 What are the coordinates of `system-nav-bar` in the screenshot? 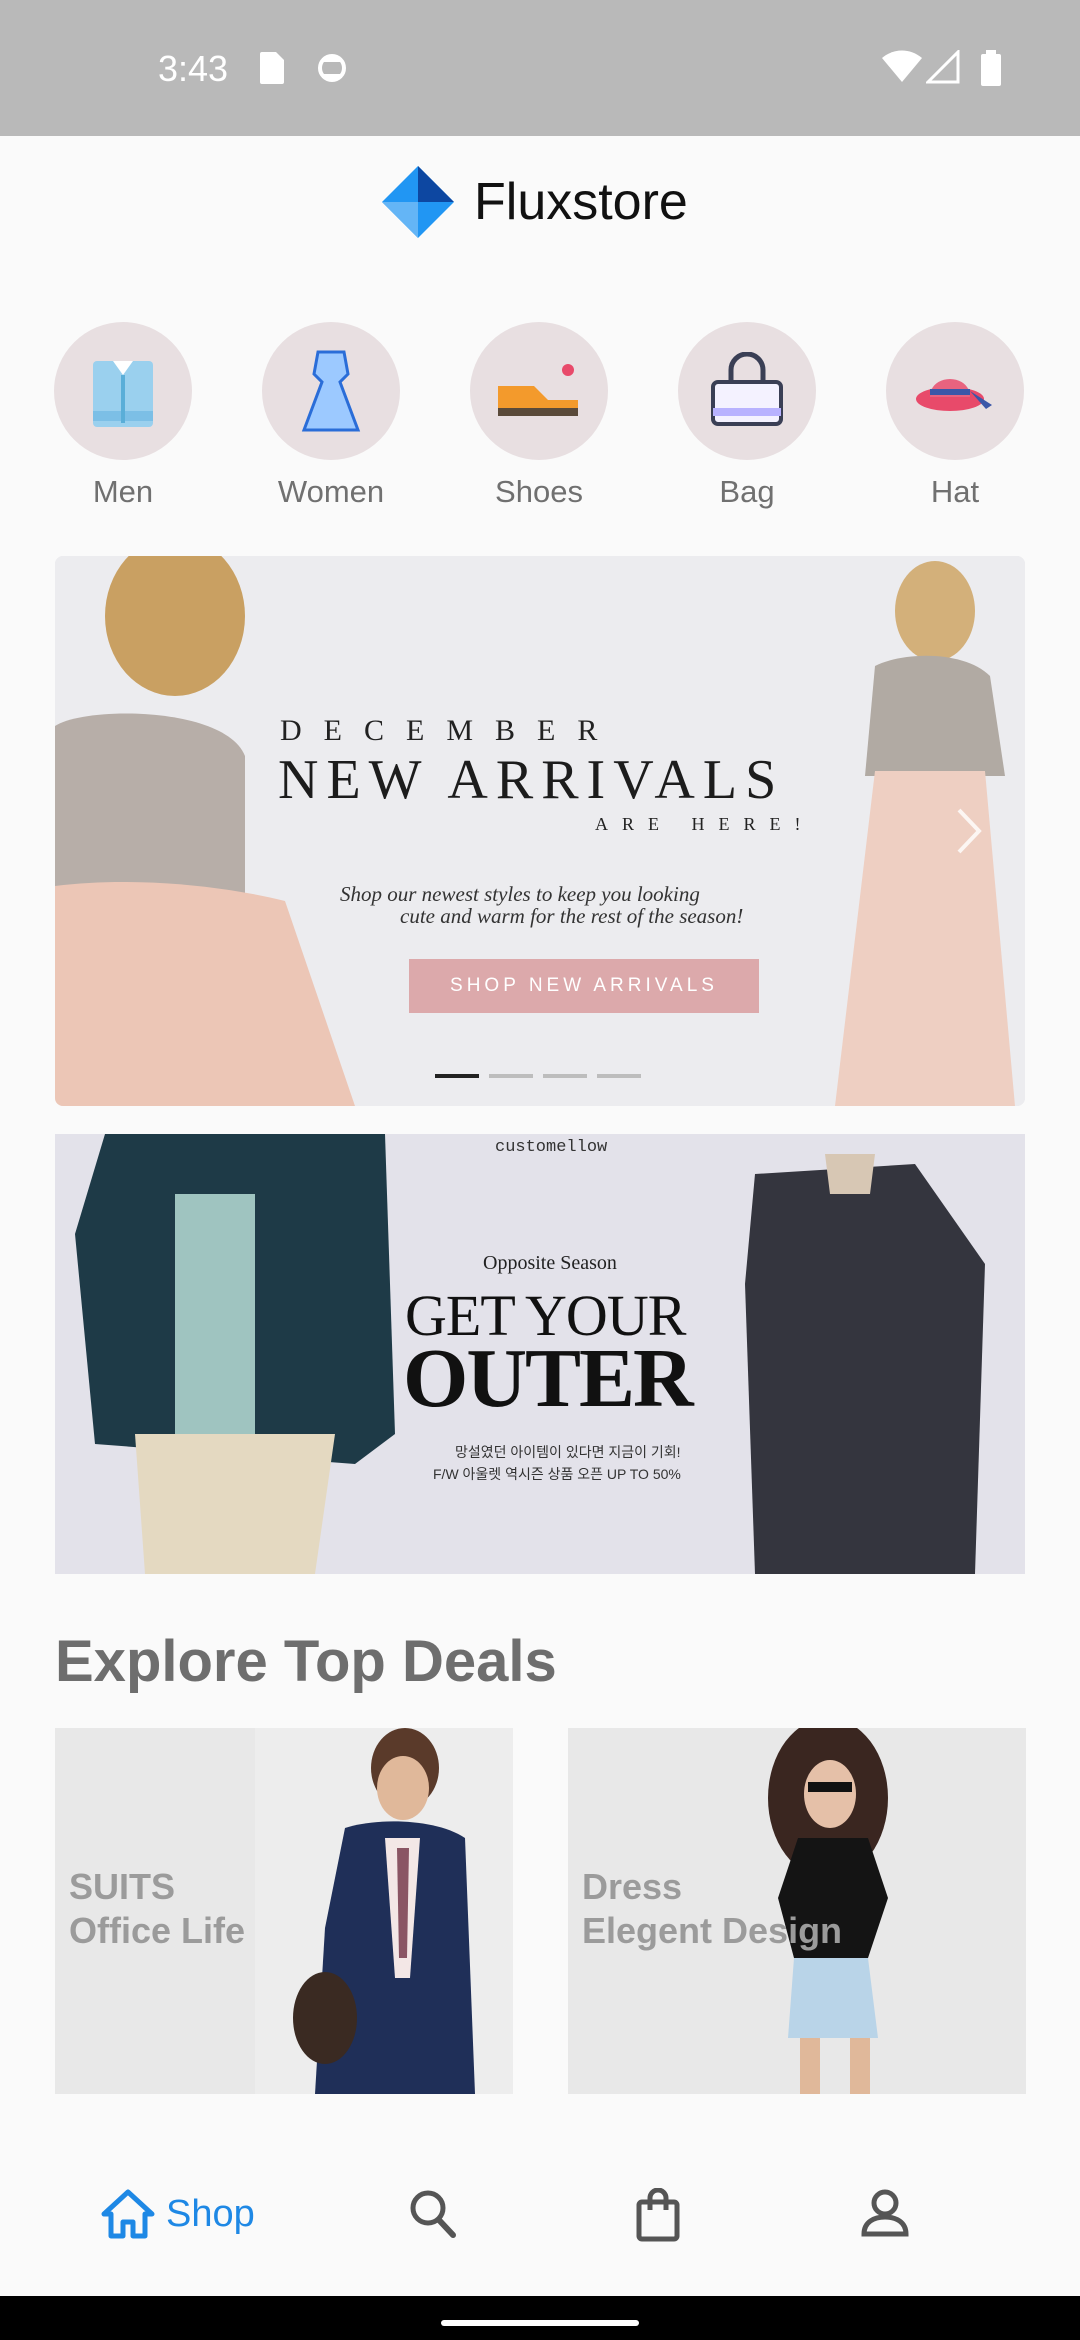 It's located at (540, 2318).